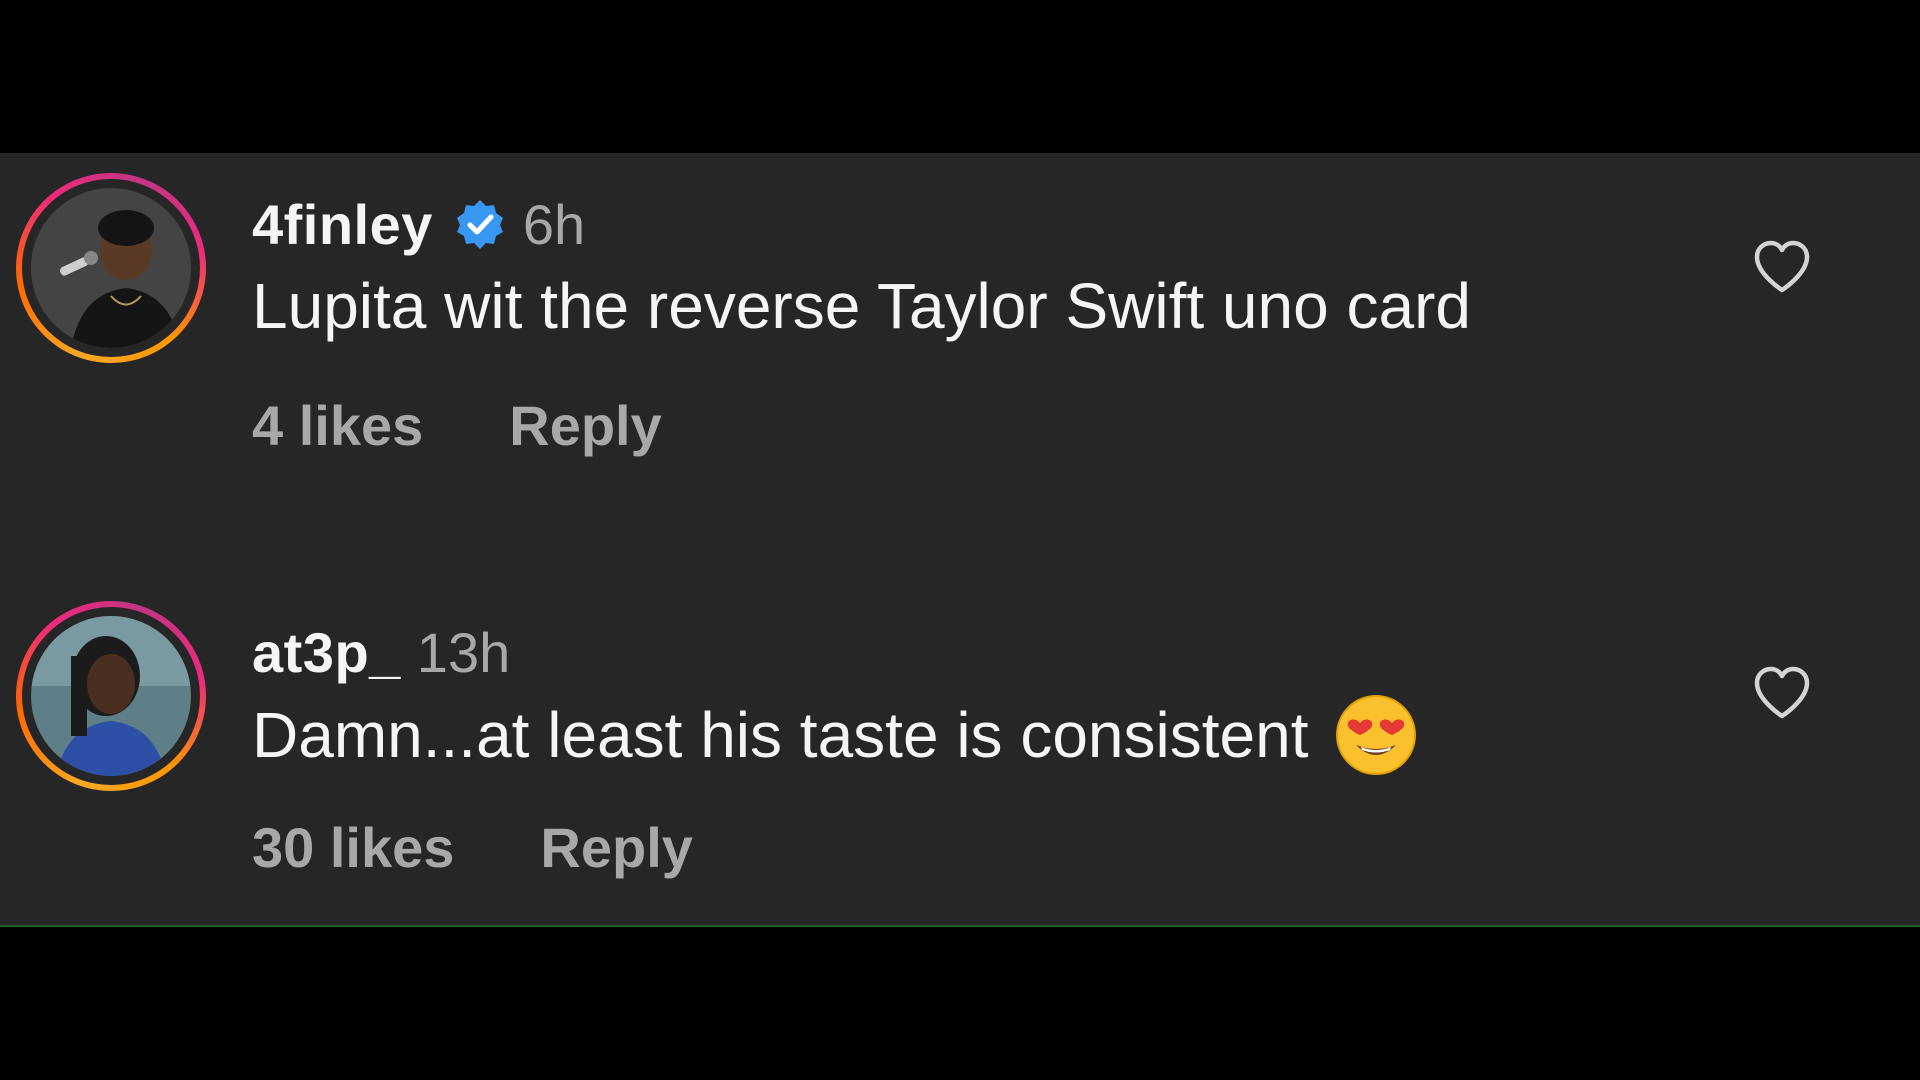  I want to click on comment-header: 4finley 6h, so click(418, 224).